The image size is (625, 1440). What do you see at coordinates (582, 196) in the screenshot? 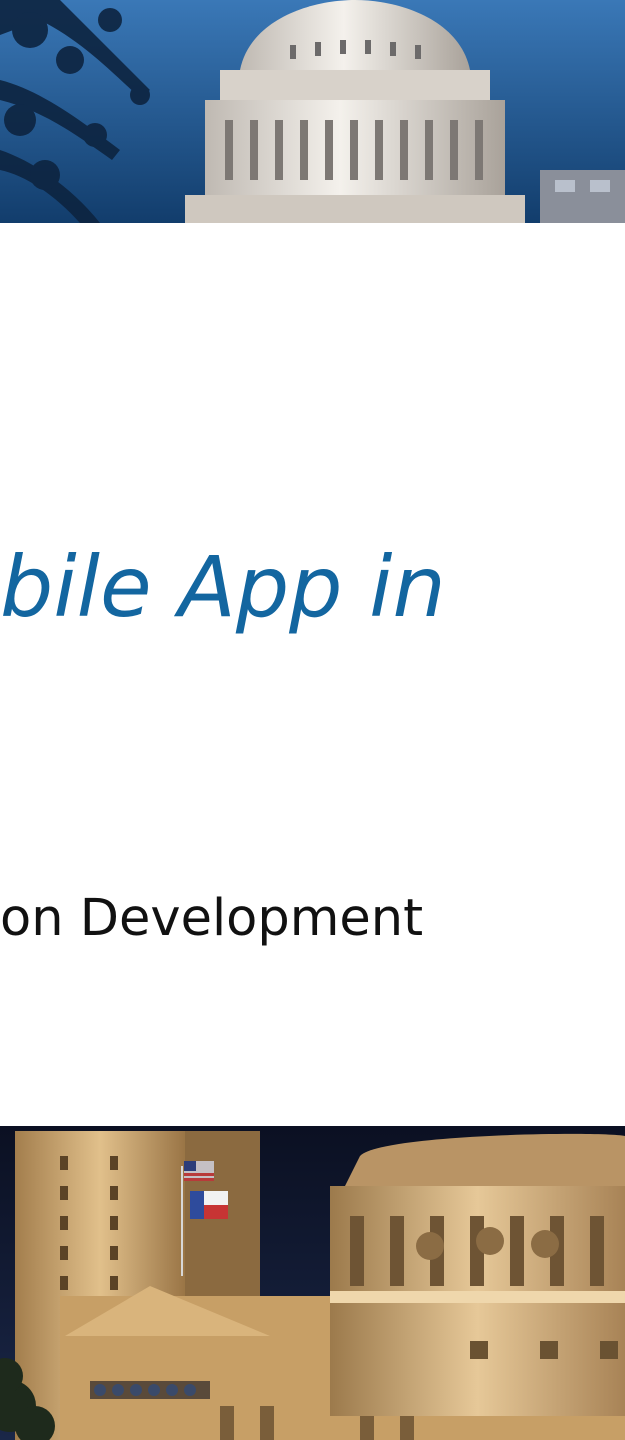
I see `side-building` at bounding box center [582, 196].